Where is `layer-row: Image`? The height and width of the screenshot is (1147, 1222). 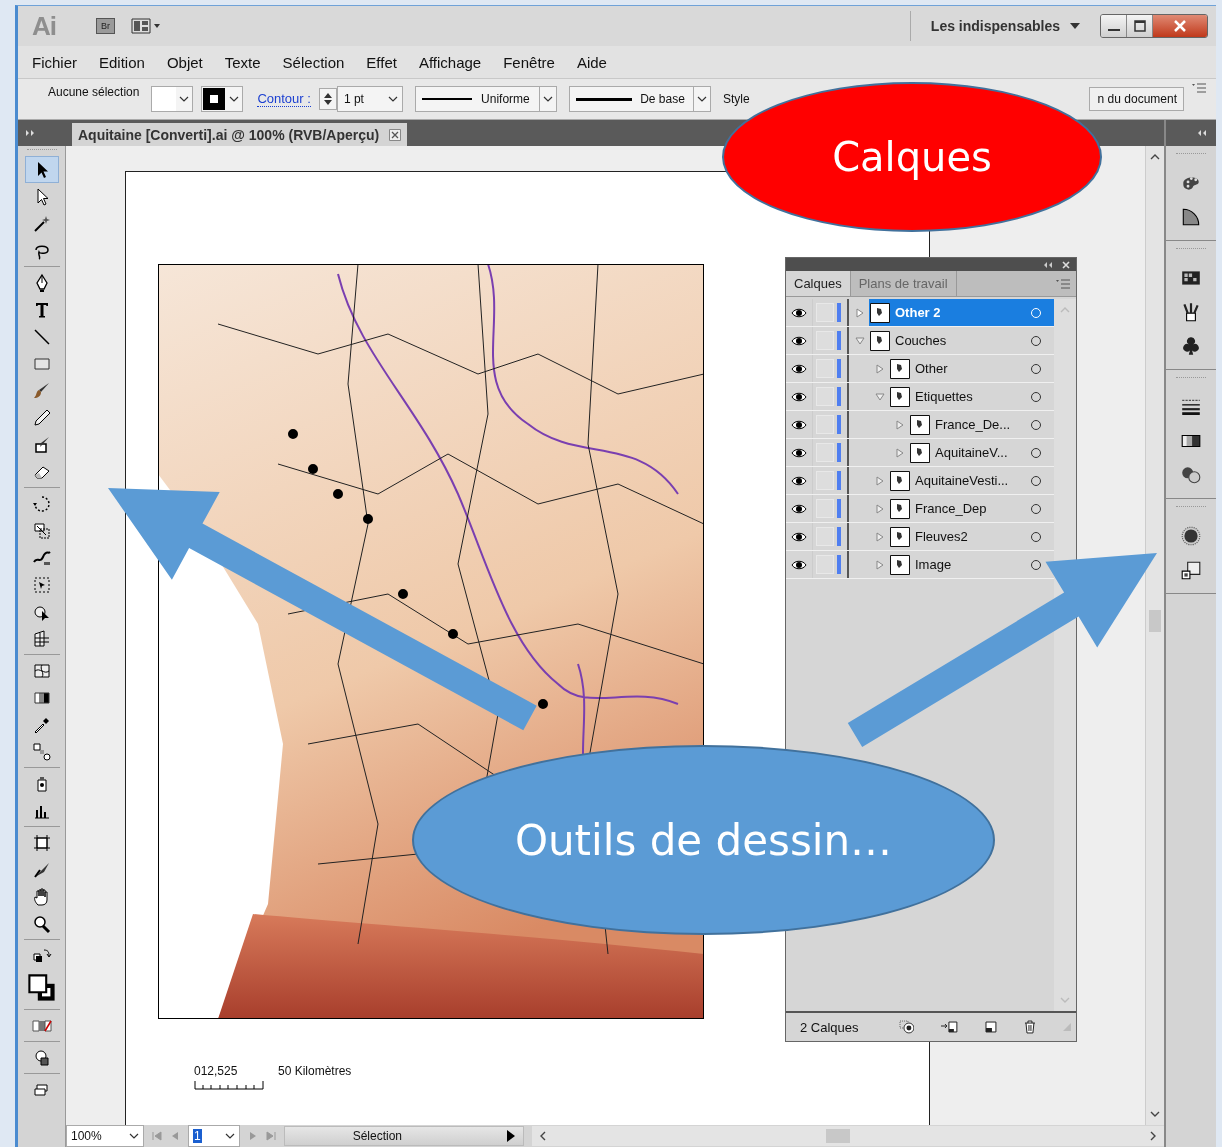
layer-row: Image is located at coordinates (920, 565).